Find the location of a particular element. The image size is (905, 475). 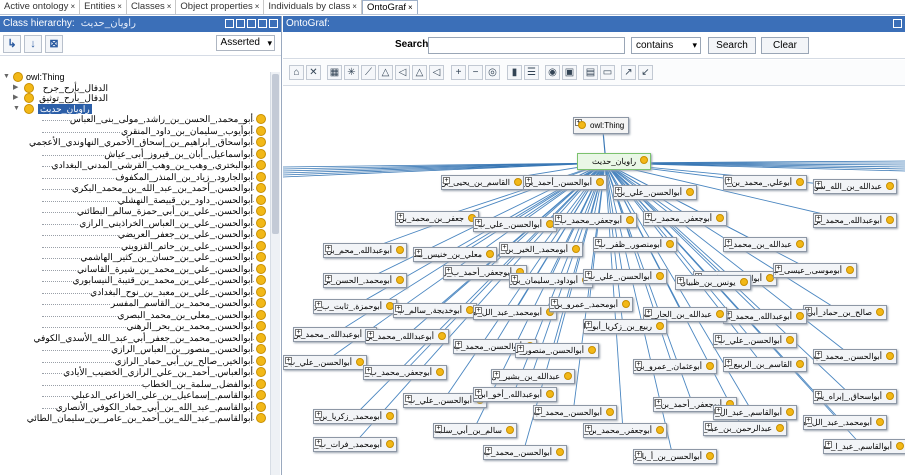

tree-item-narrator: أبوالحسن,_معلي_بن_محمد_البصري is located at coordinates (135, 315).